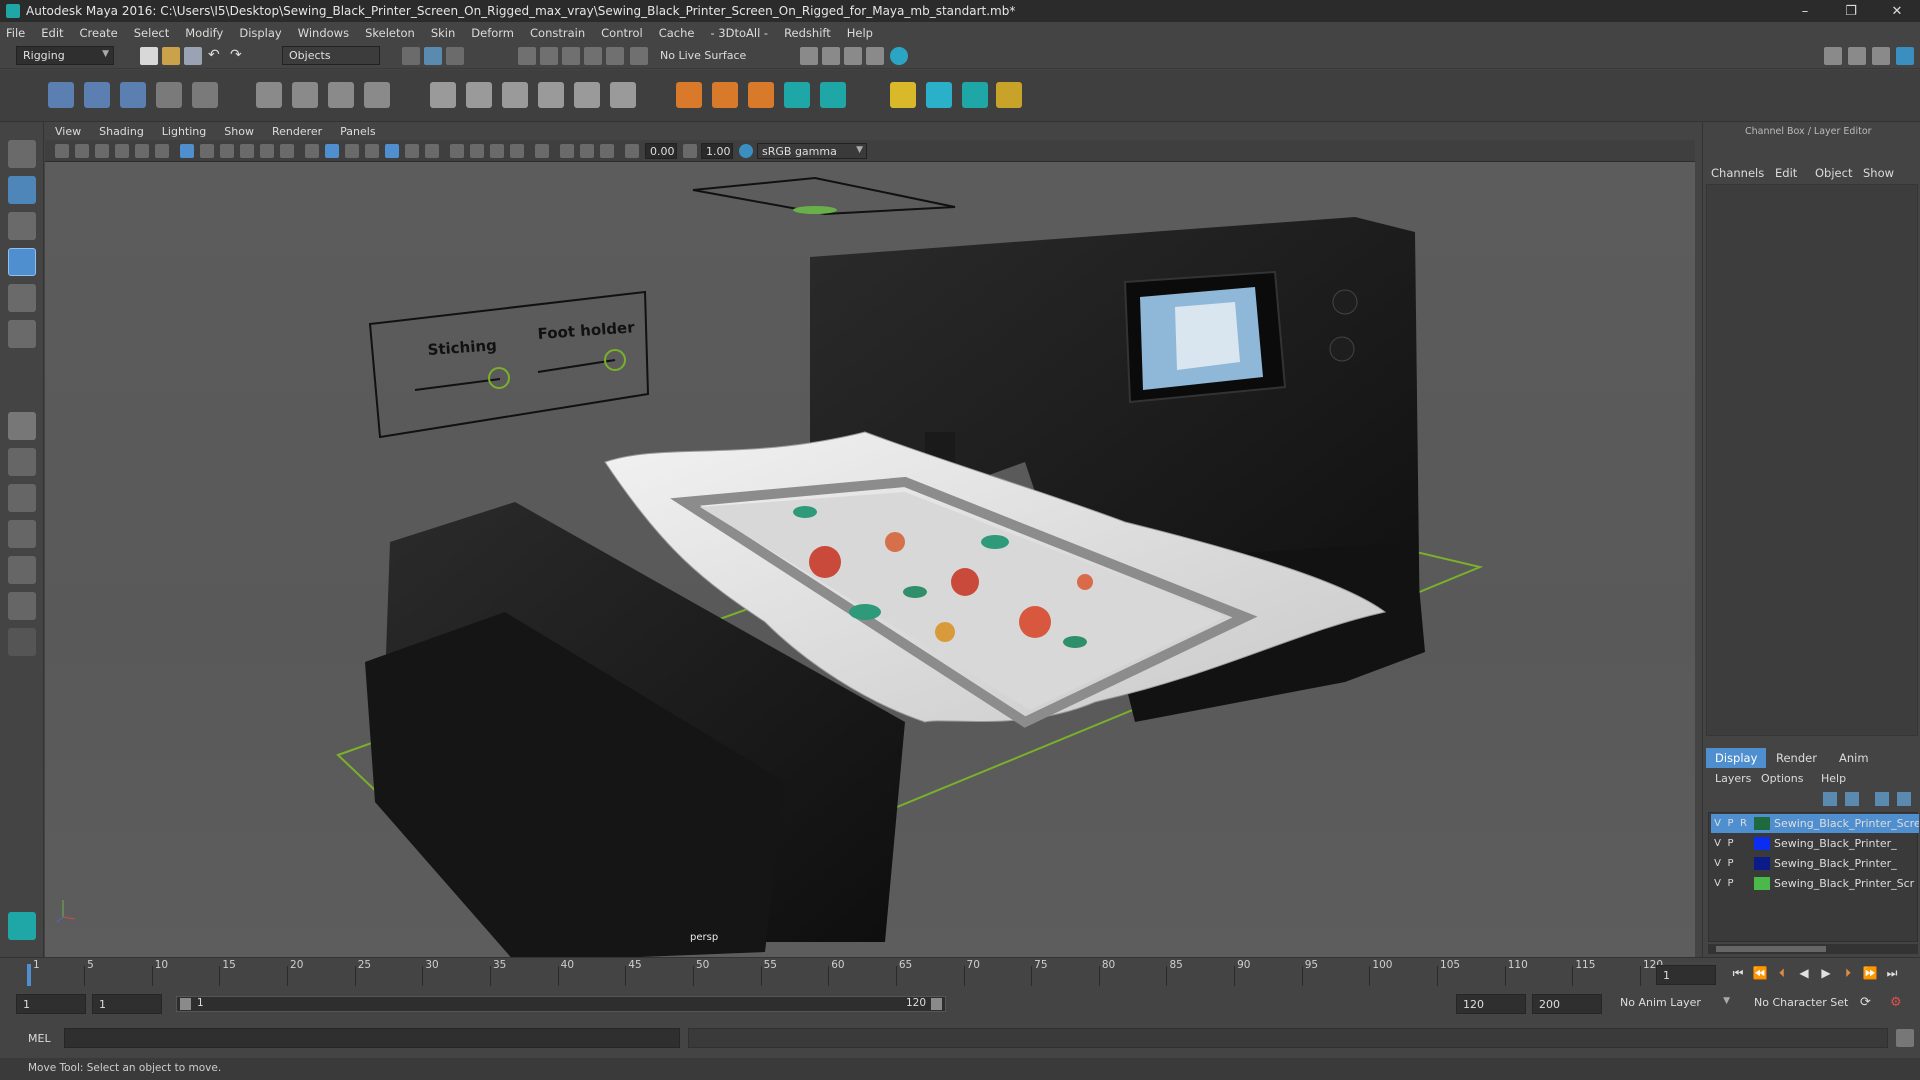 This screenshot has height=1080, width=1920. What do you see at coordinates (22, 642) in the screenshot?
I see `more-layouts-icon` at bounding box center [22, 642].